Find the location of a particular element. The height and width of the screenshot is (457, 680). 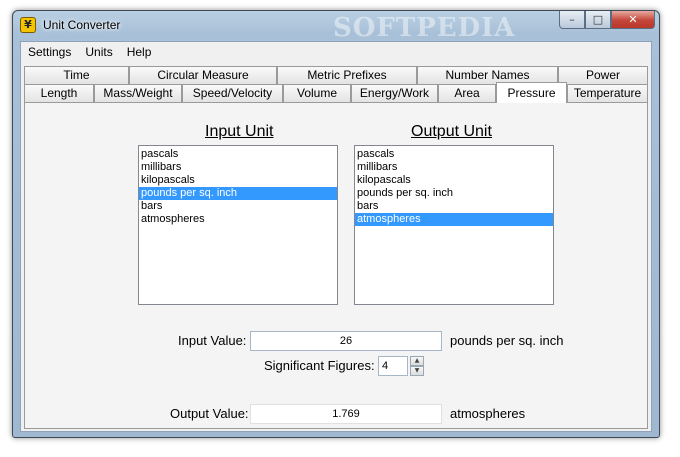

title-bar: ¥ Unit Converter SOFTPEDIA – □ ✕ is located at coordinates (336, 27).